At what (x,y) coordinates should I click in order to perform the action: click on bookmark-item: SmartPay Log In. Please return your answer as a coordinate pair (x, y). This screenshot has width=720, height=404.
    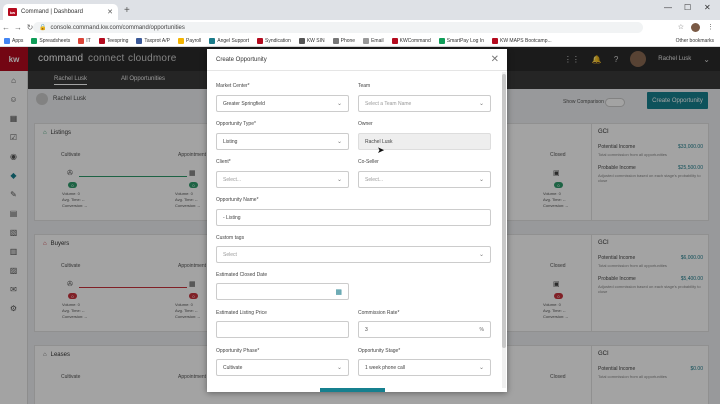
    Looking at the image, I should click on (461, 40).